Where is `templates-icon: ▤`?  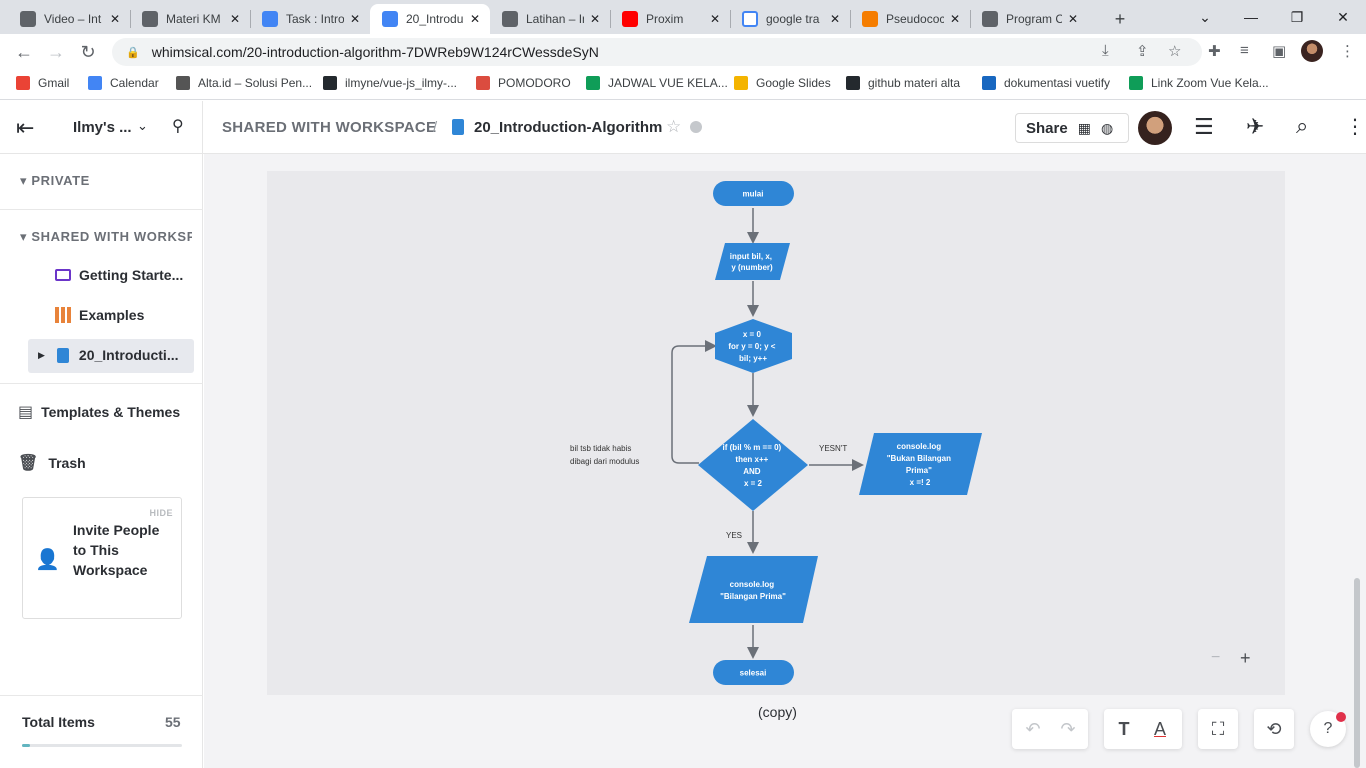
templates-icon: ▤ is located at coordinates (26, 412).